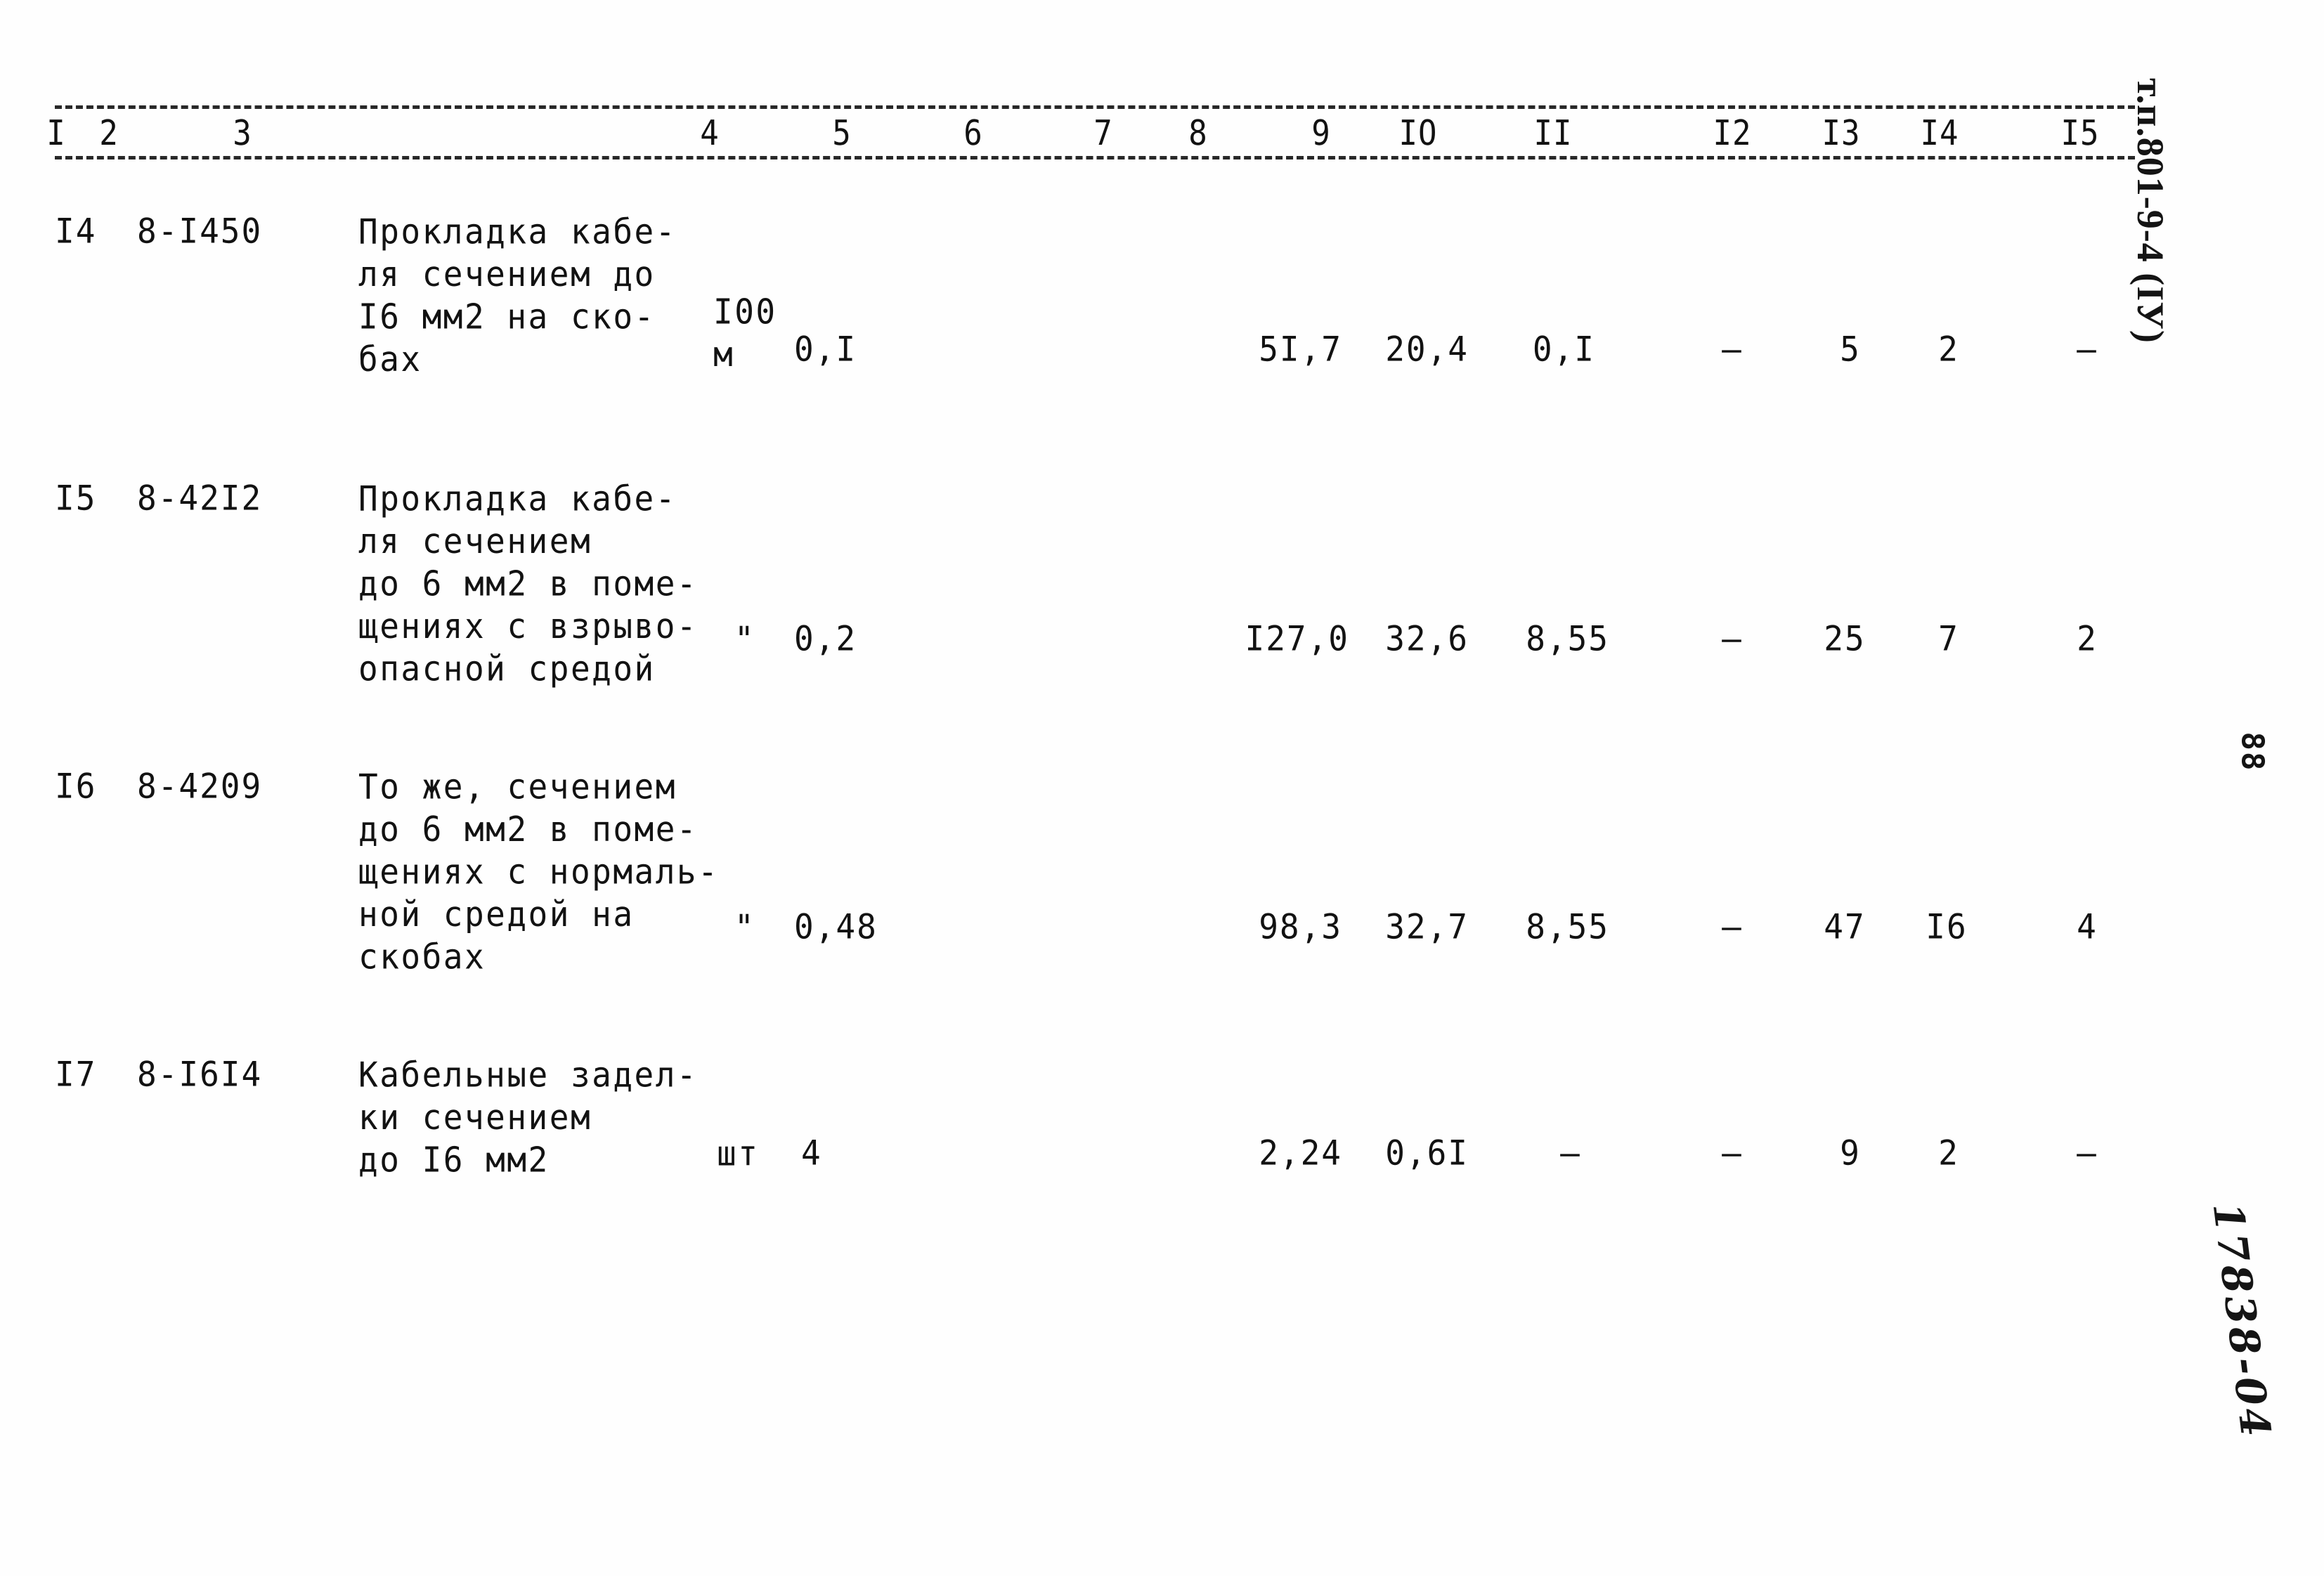 The height and width of the screenshot is (1576, 2324). What do you see at coordinates (200, 787) in the screenshot?
I see `norm-code: 8-4209` at bounding box center [200, 787].